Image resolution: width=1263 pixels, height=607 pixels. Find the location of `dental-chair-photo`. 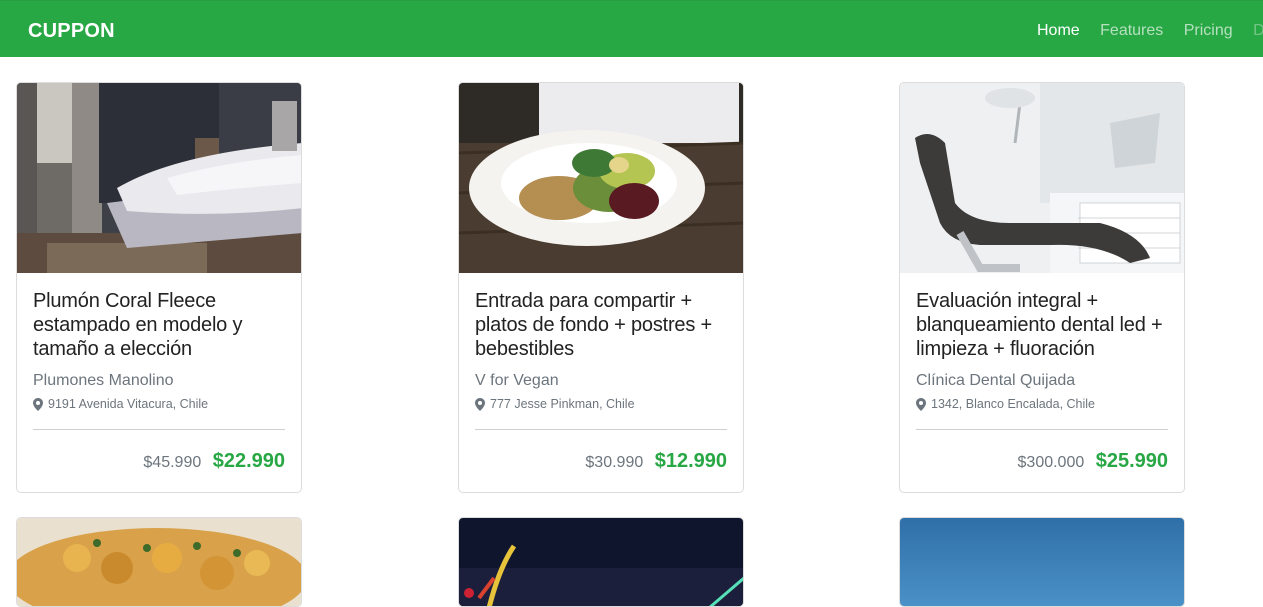

dental-chair-photo is located at coordinates (1042, 178).